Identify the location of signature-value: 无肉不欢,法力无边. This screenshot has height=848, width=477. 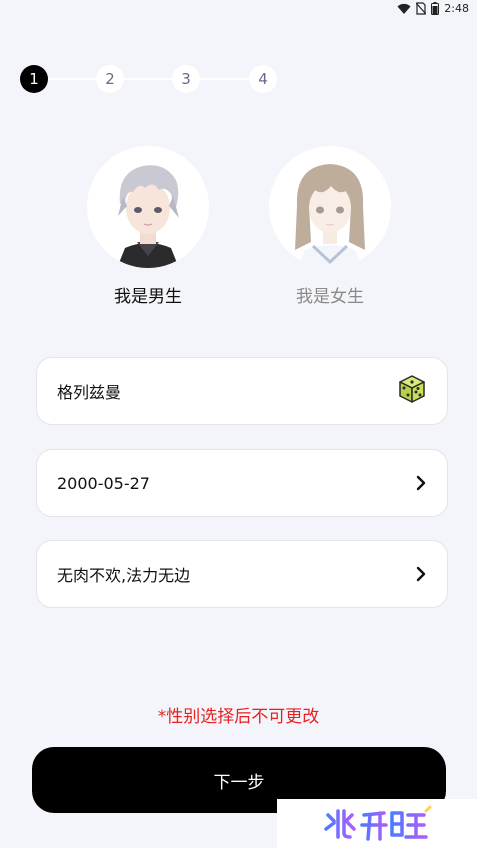
(124, 575).